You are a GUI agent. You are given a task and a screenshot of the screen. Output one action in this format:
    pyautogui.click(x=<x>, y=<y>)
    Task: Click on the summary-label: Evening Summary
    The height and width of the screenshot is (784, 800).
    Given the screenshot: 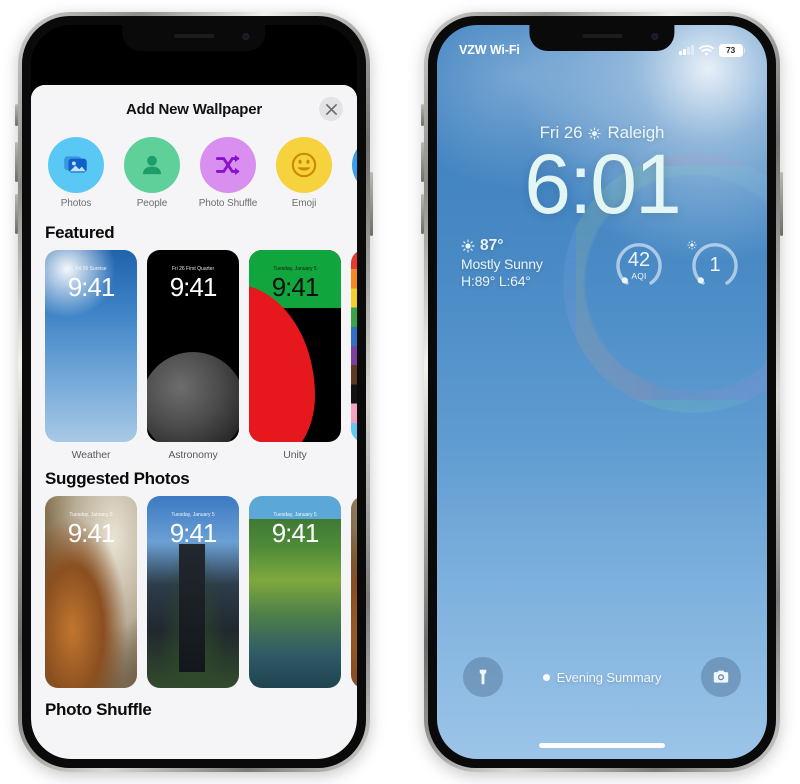 What is the action you would take?
    pyautogui.click(x=609, y=677)
    